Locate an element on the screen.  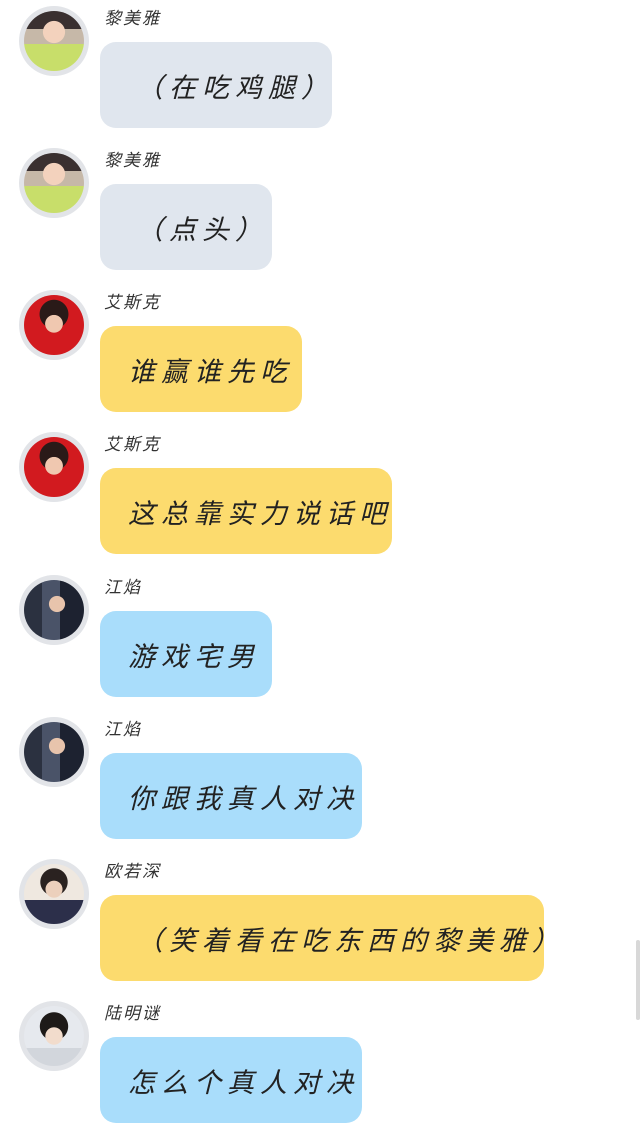
man-glasses-avatar is located at coordinates (54, 1036).